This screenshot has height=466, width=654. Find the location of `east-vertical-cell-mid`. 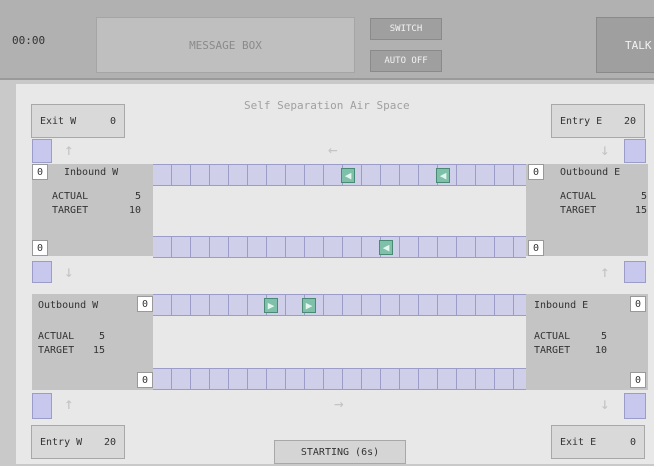

east-vertical-cell-mid is located at coordinates (635, 272).